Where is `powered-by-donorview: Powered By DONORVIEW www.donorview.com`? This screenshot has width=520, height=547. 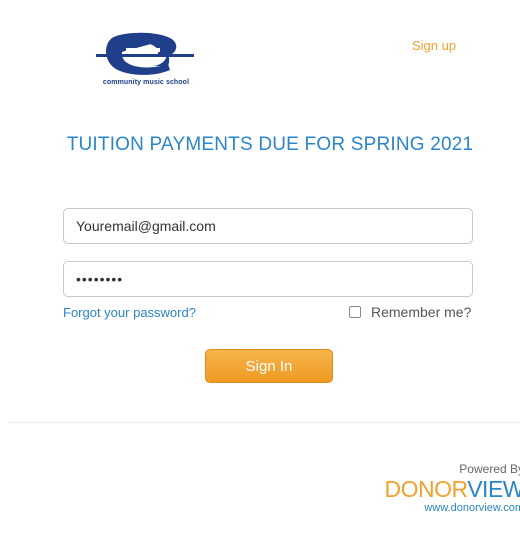
powered-by-donorview: Powered By DONORVIEW www.donorview.com is located at coordinates (452, 488).